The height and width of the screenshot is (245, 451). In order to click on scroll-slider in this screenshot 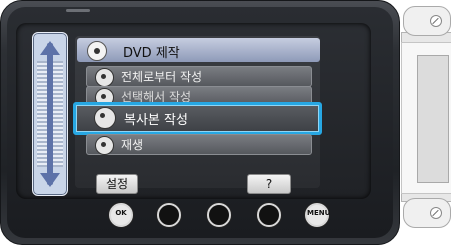, I will do `click(50, 114)`.